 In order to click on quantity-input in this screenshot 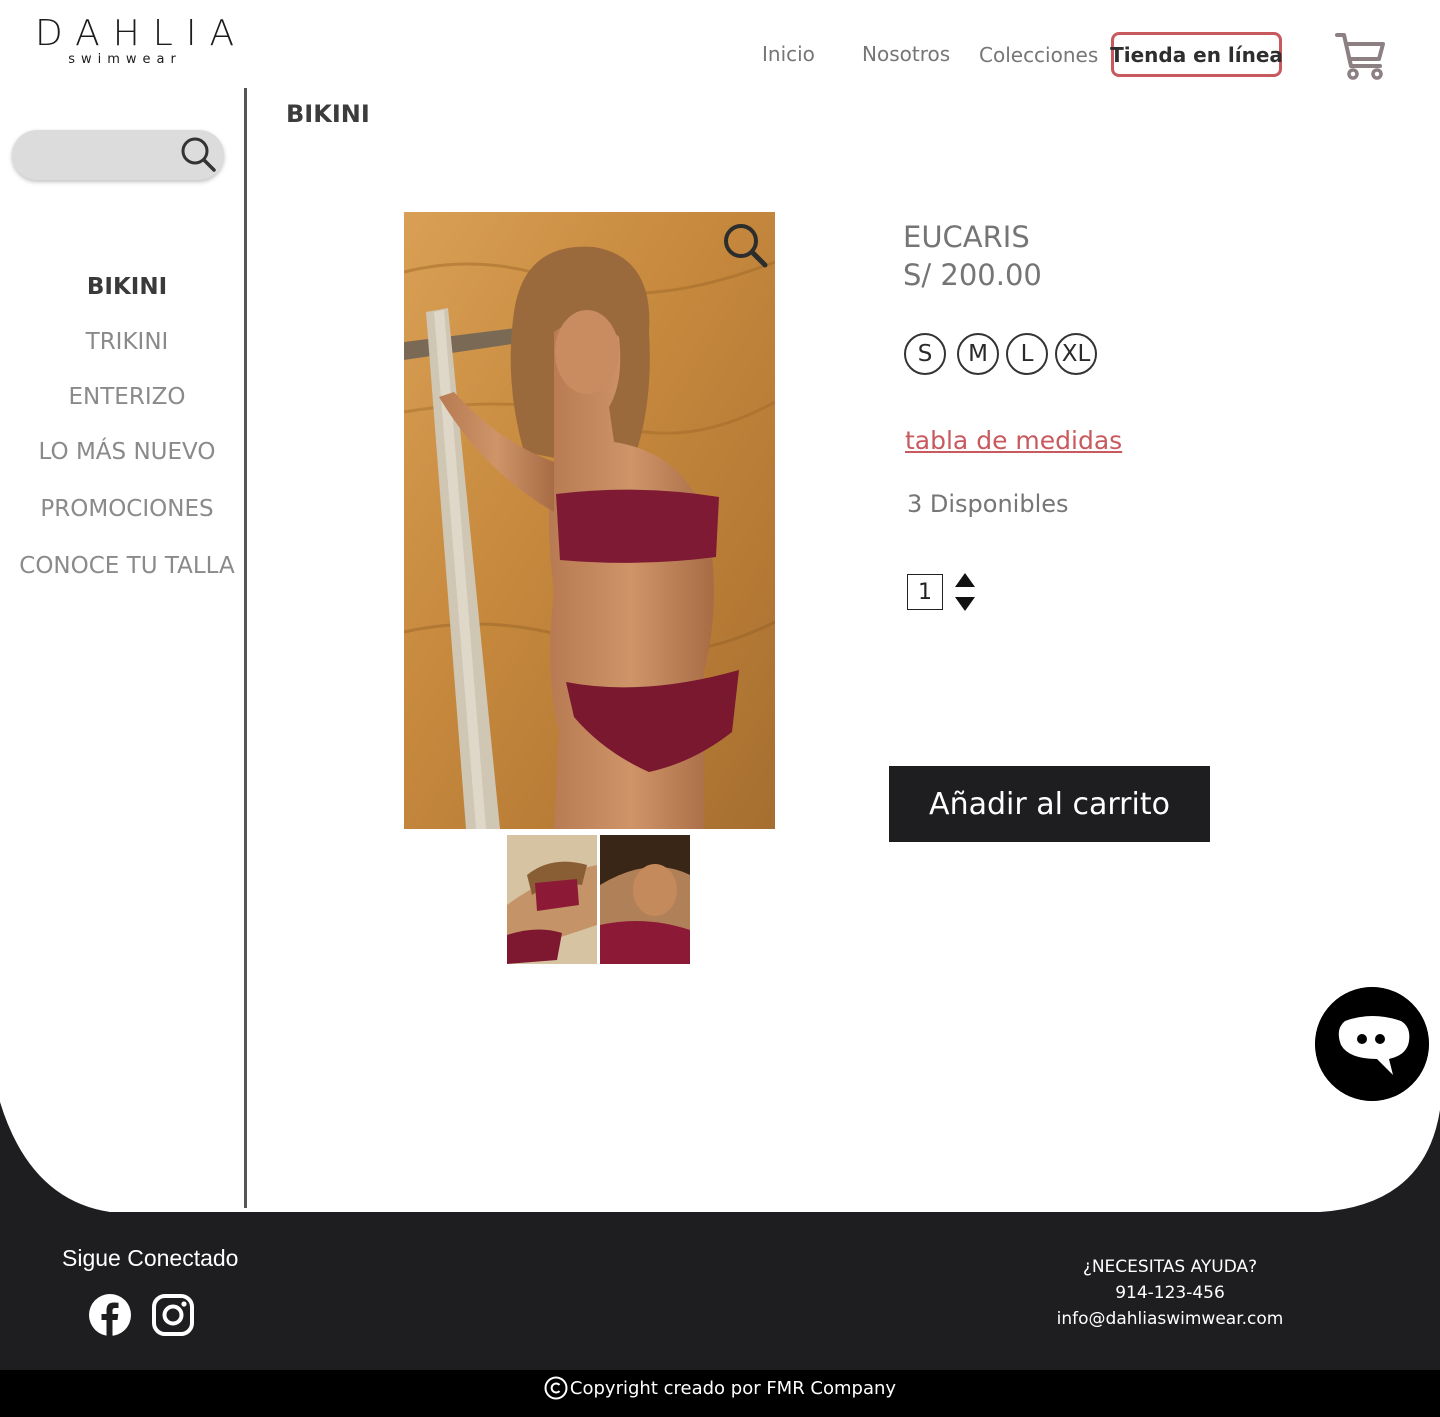, I will do `click(925, 592)`.